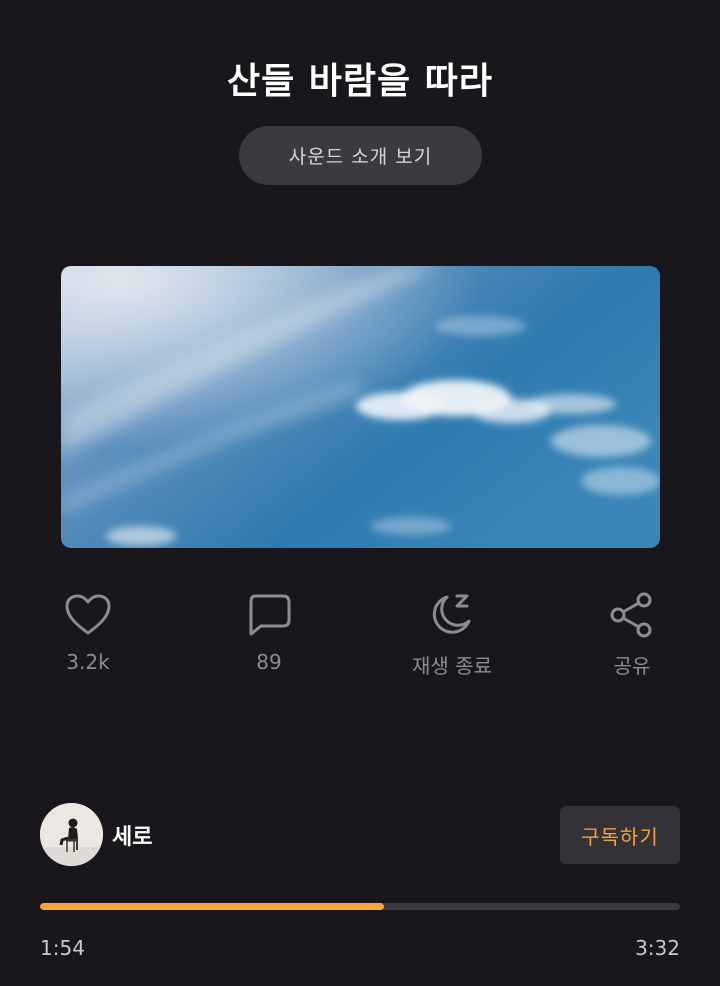  I want to click on total-time: 3:32, so click(657, 948).